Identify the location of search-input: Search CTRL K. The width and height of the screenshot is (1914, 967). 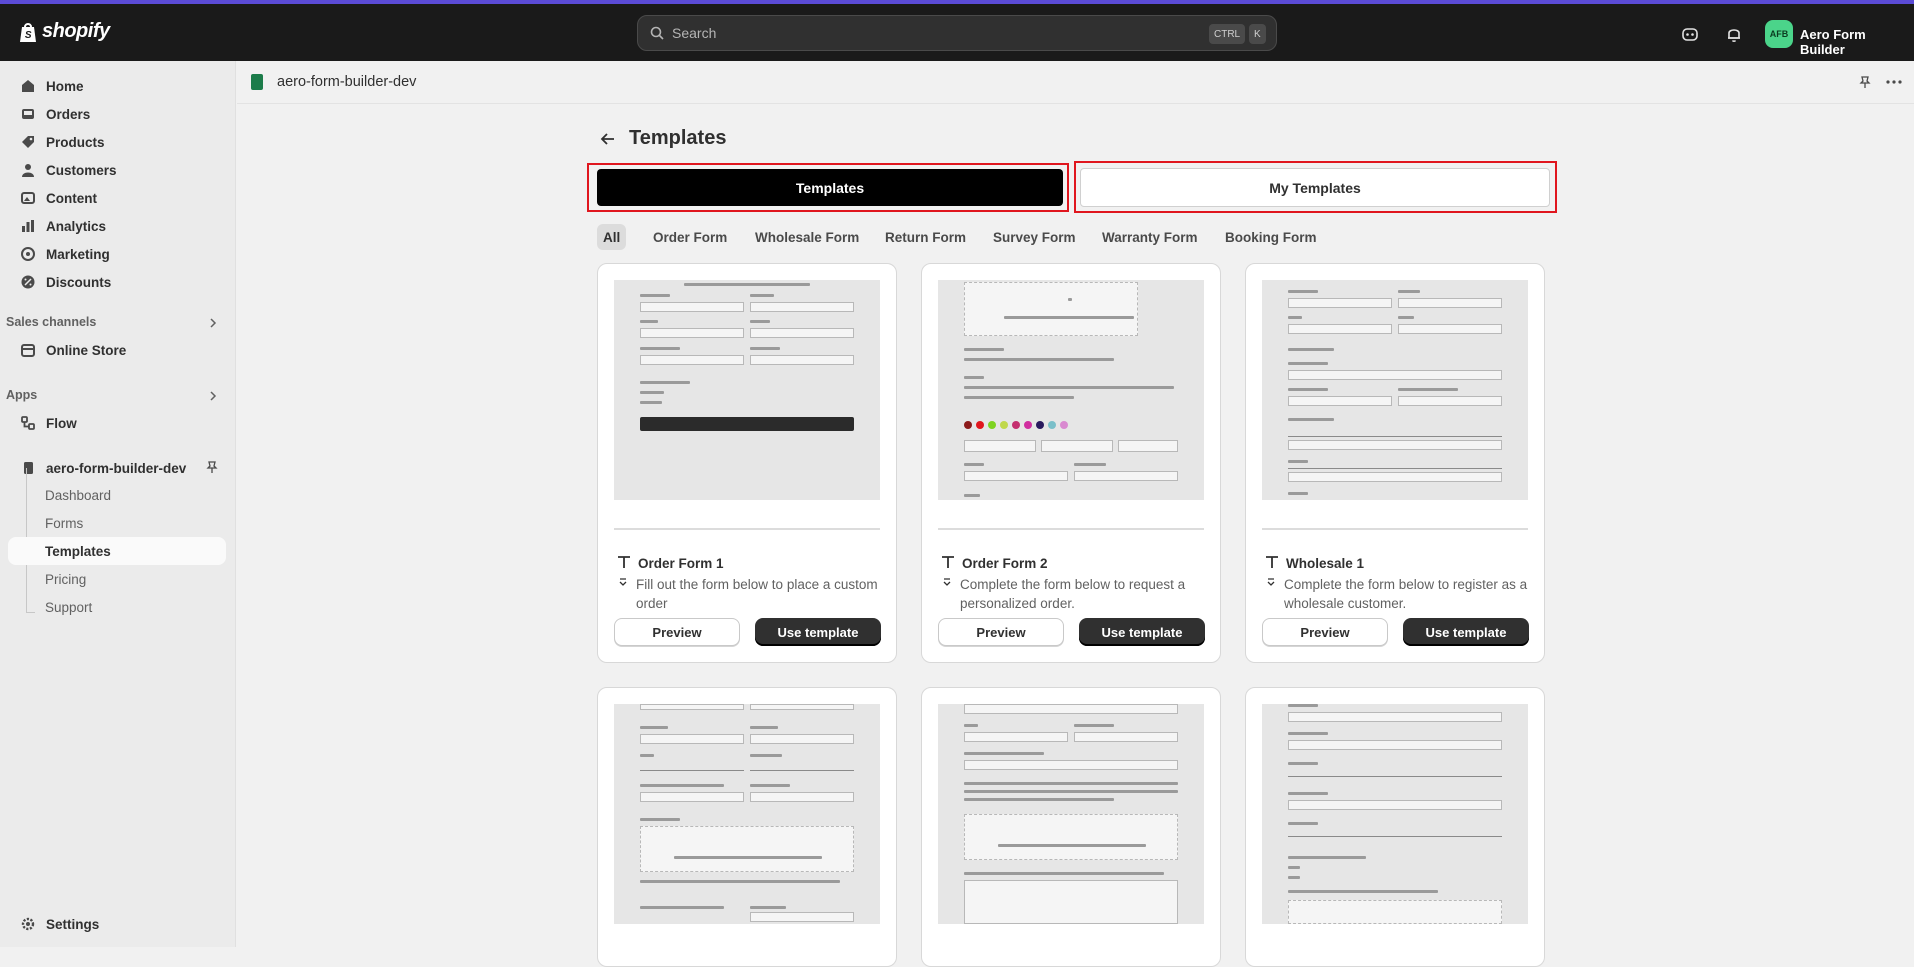
(957, 33).